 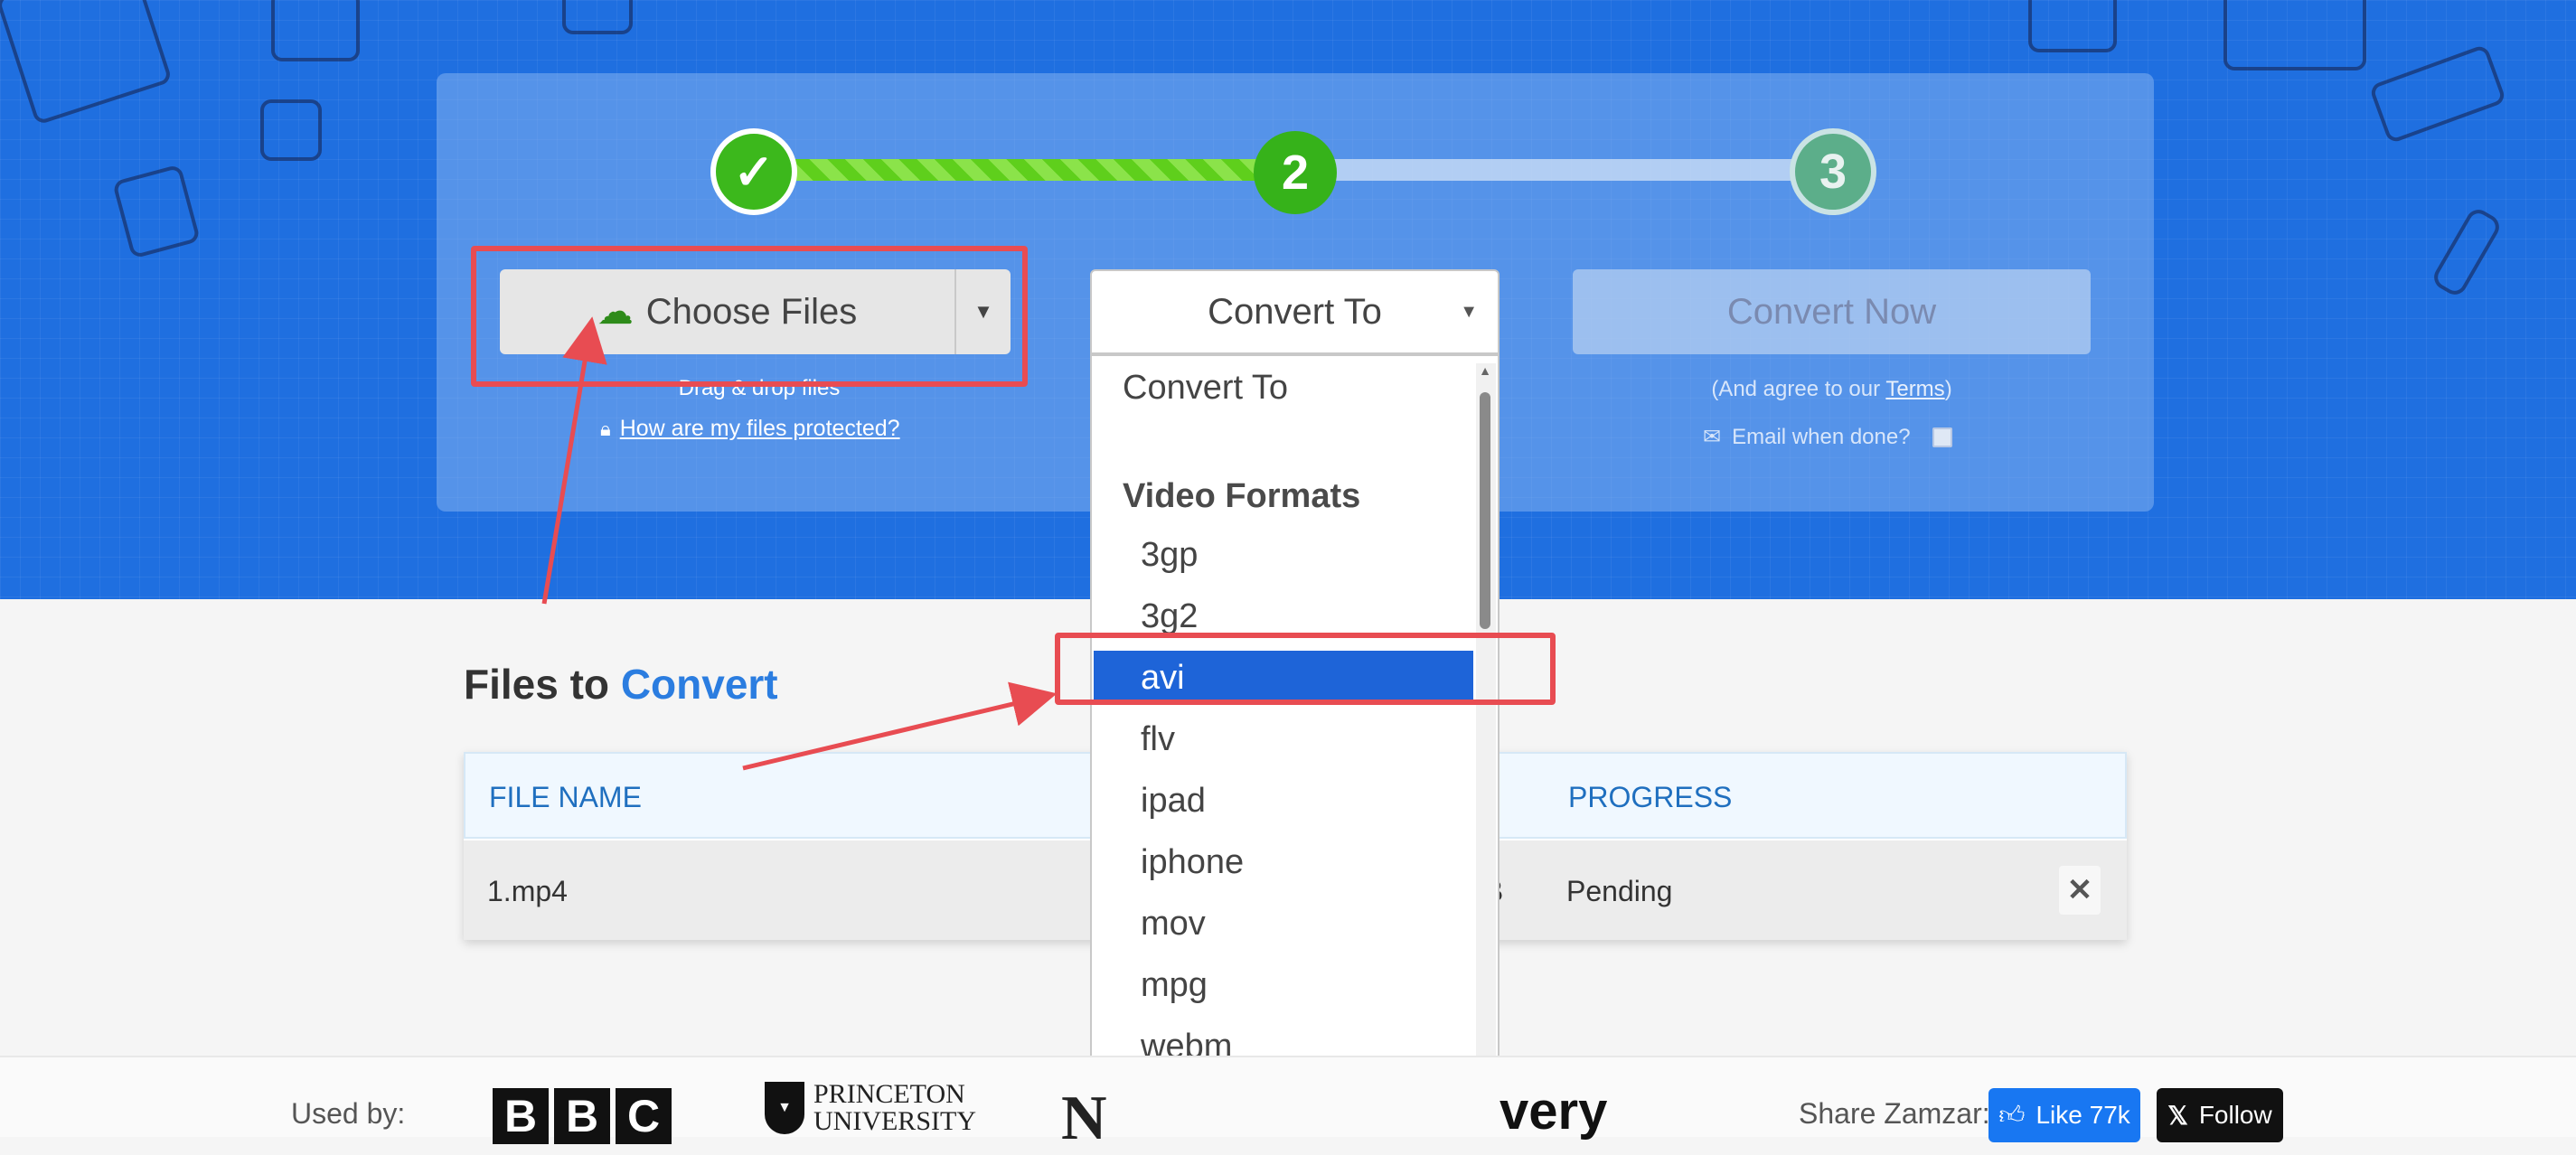 I want to click on files-protected-link: 🔒︎ How are my files protected?, so click(x=750, y=429).